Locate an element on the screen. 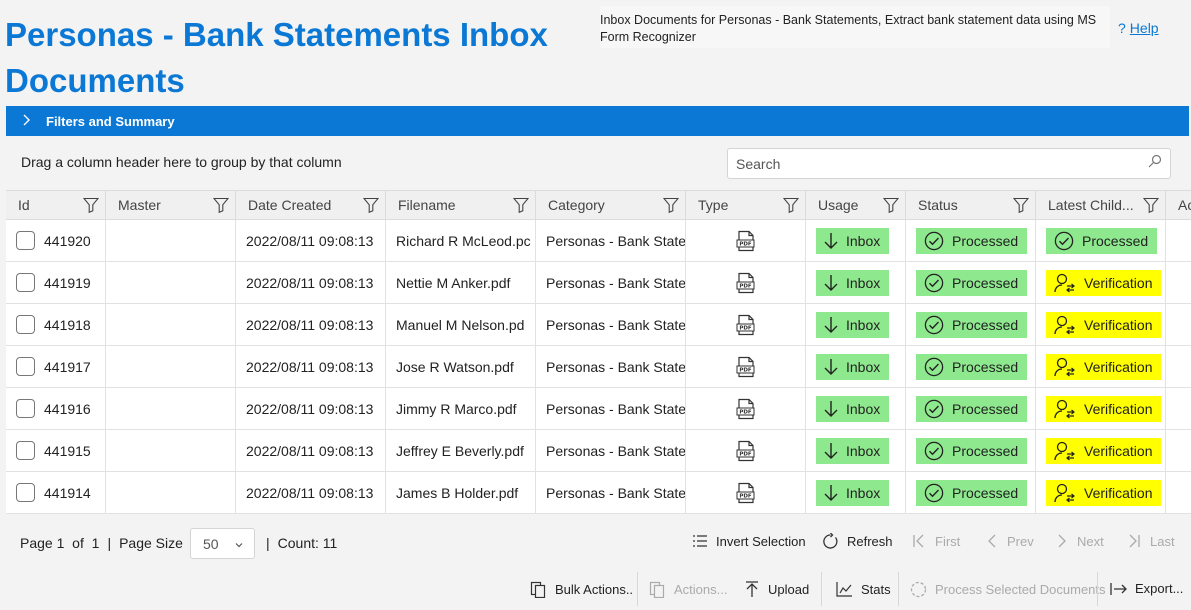 Image resolution: width=1191 pixels, height=610 pixels. process-selected-button: Process Selected Documents is located at coordinates (1008, 589).